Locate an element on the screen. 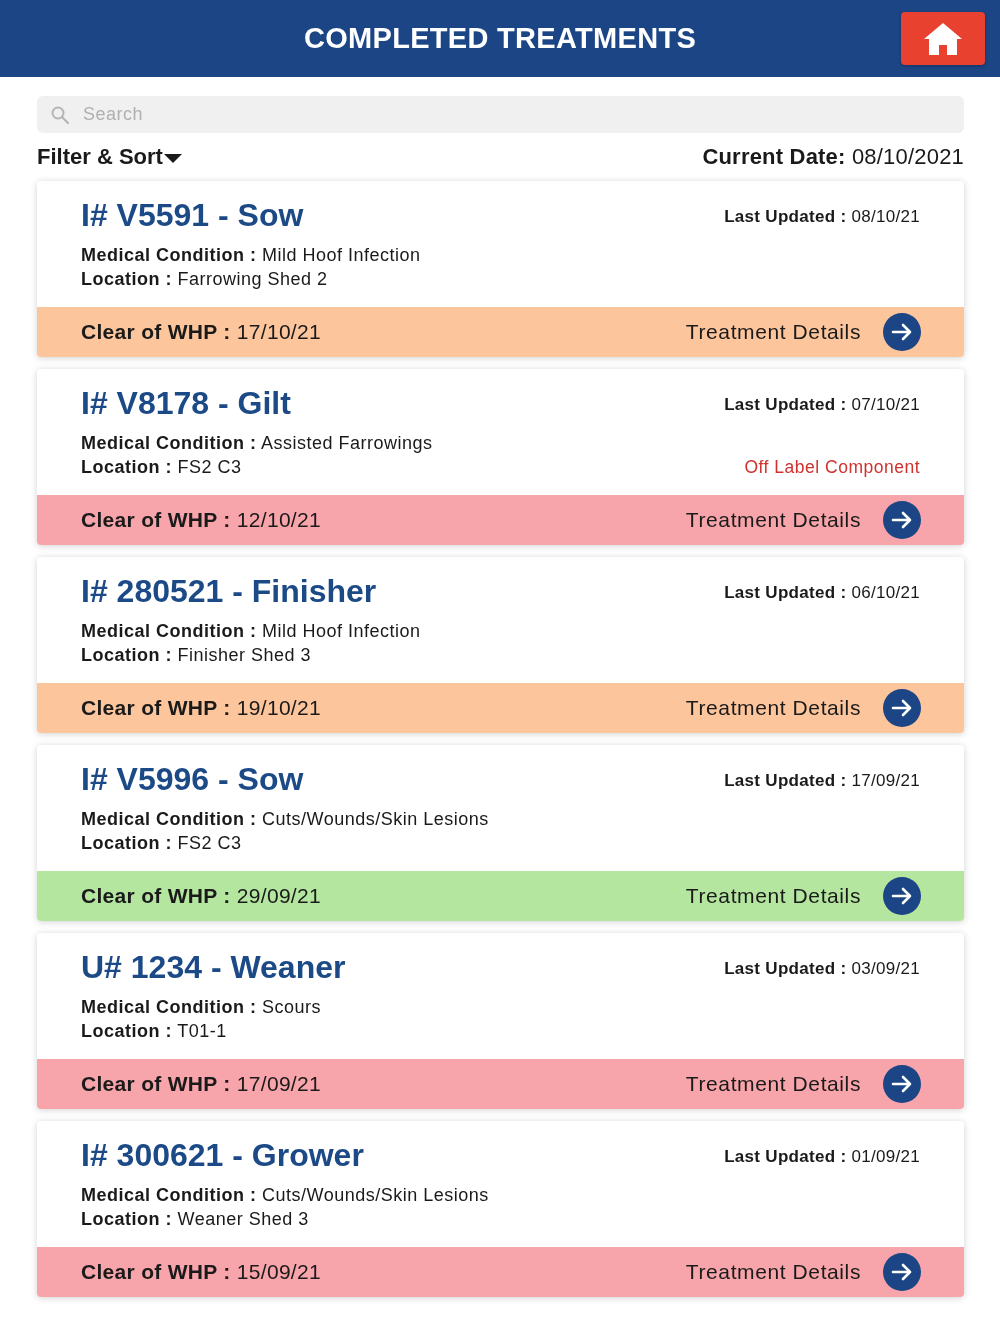 This screenshot has width=1000, height=1334. whp-clear-date: Clear of WHP : 29/09/21 is located at coordinates (201, 896).